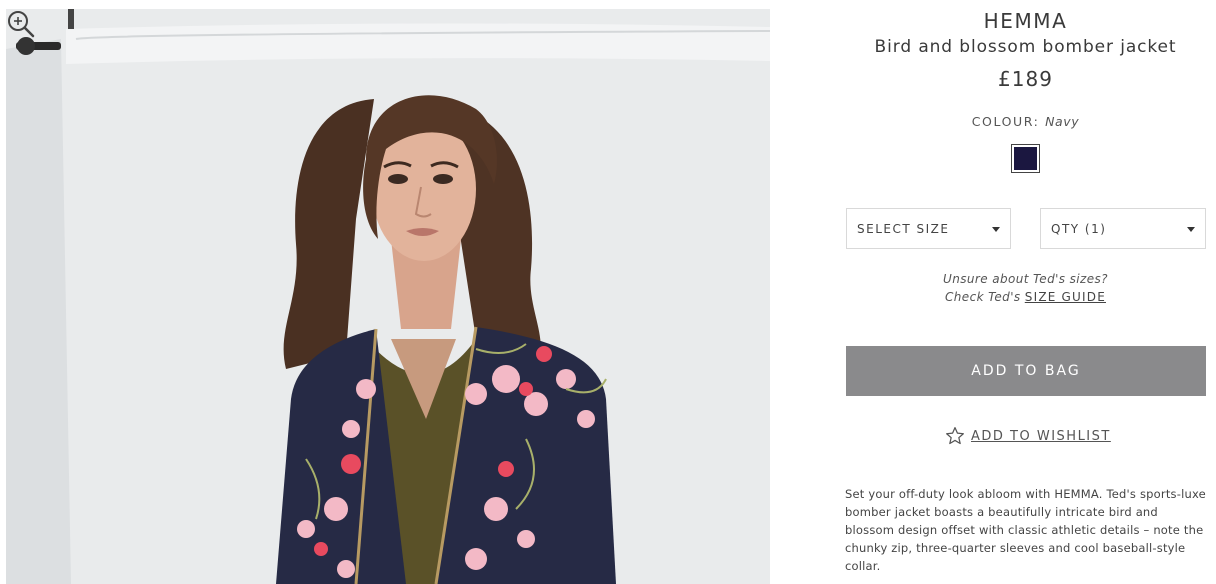 This screenshot has height=584, width=1216. I want to click on add-to-wishlist-label: ADD TO WISHLIST, so click(1041, 436).